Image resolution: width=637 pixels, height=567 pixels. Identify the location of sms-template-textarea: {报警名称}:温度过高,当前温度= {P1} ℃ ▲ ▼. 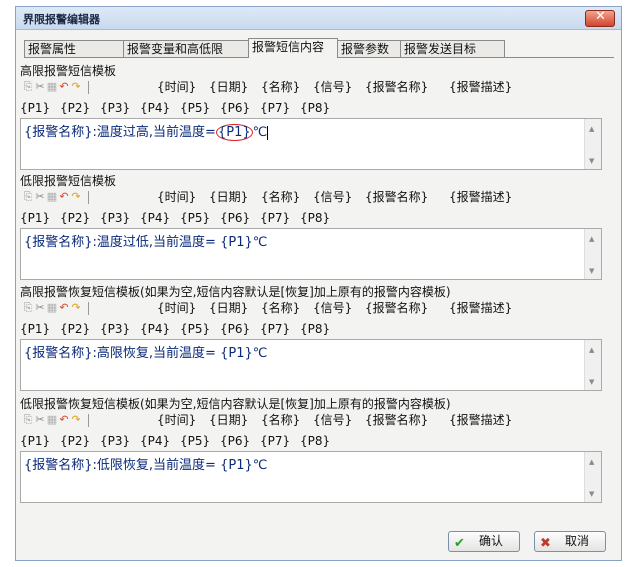
(311, 144).